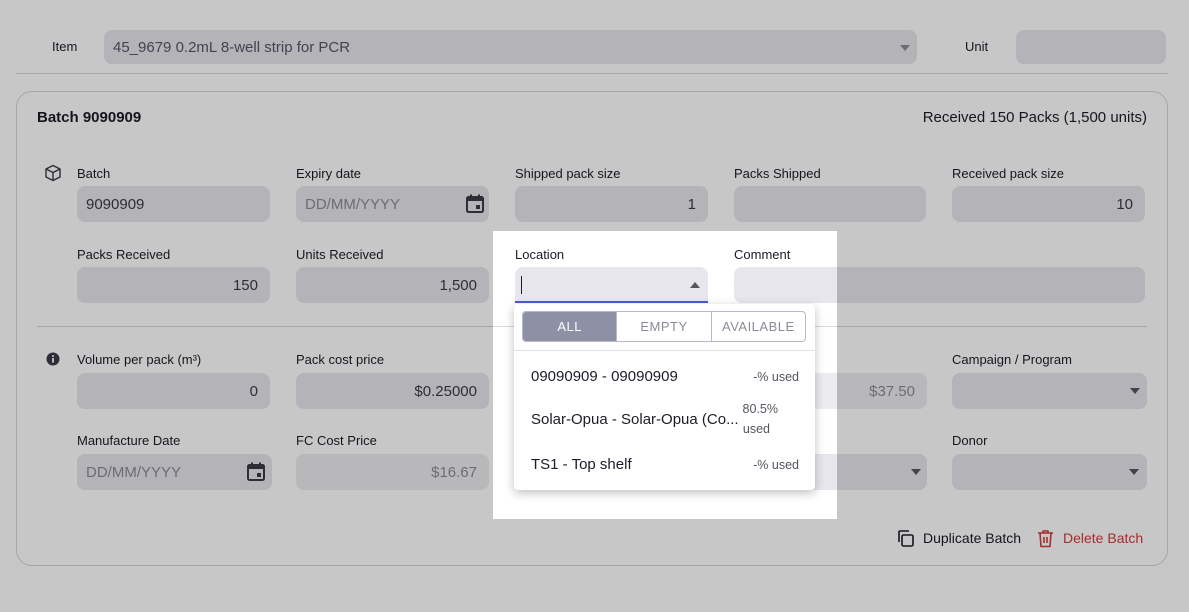 The width and height of the screenshot is (1189, 612). I want to click on unit-field, so click(1091, 47).